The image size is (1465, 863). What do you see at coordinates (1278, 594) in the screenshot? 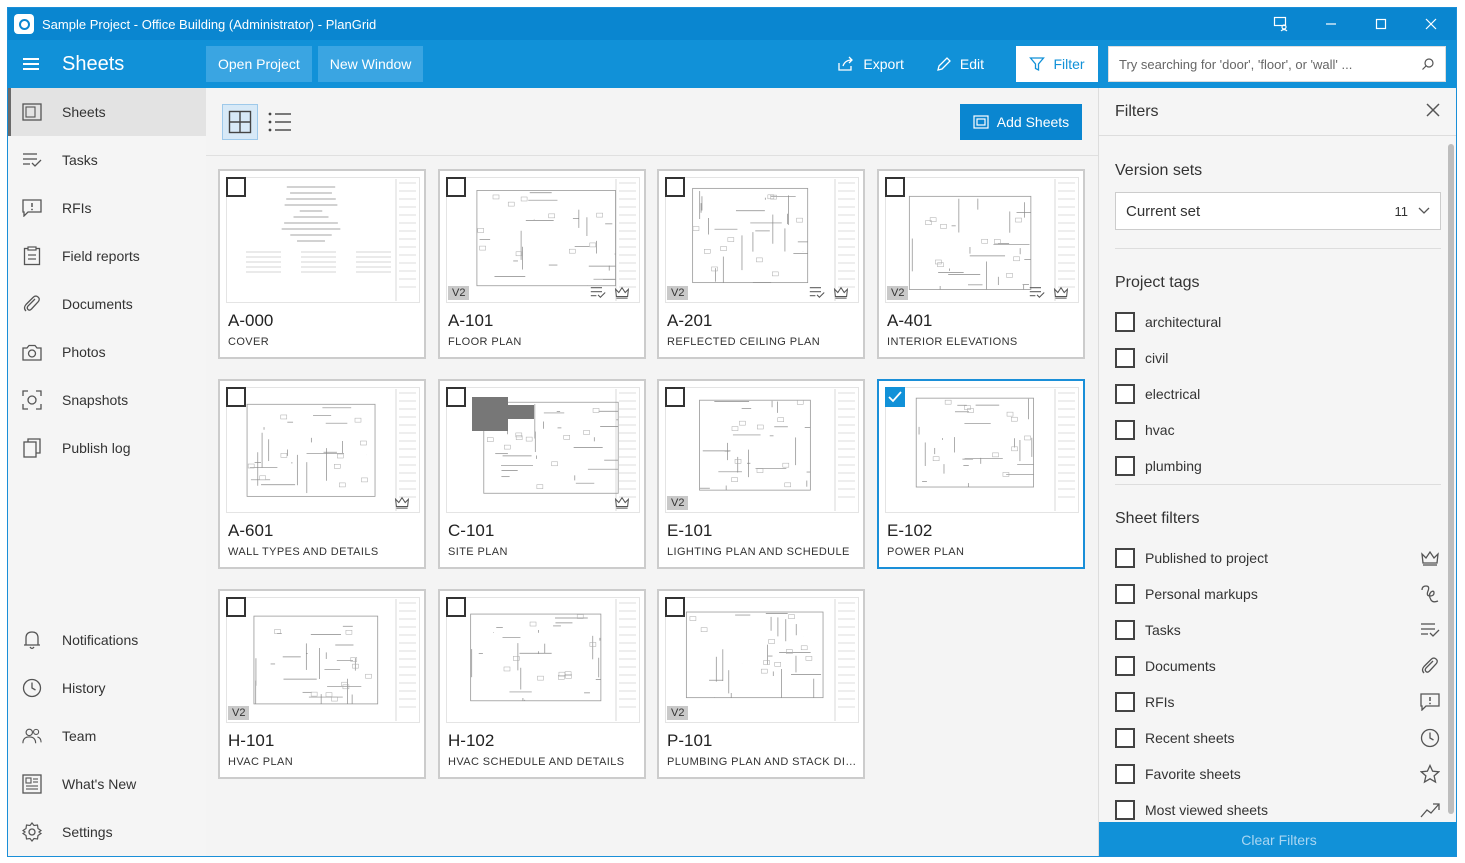
I see `sheet-filter-personal-markups: Personal markups` at bounding box center [1278, 594].